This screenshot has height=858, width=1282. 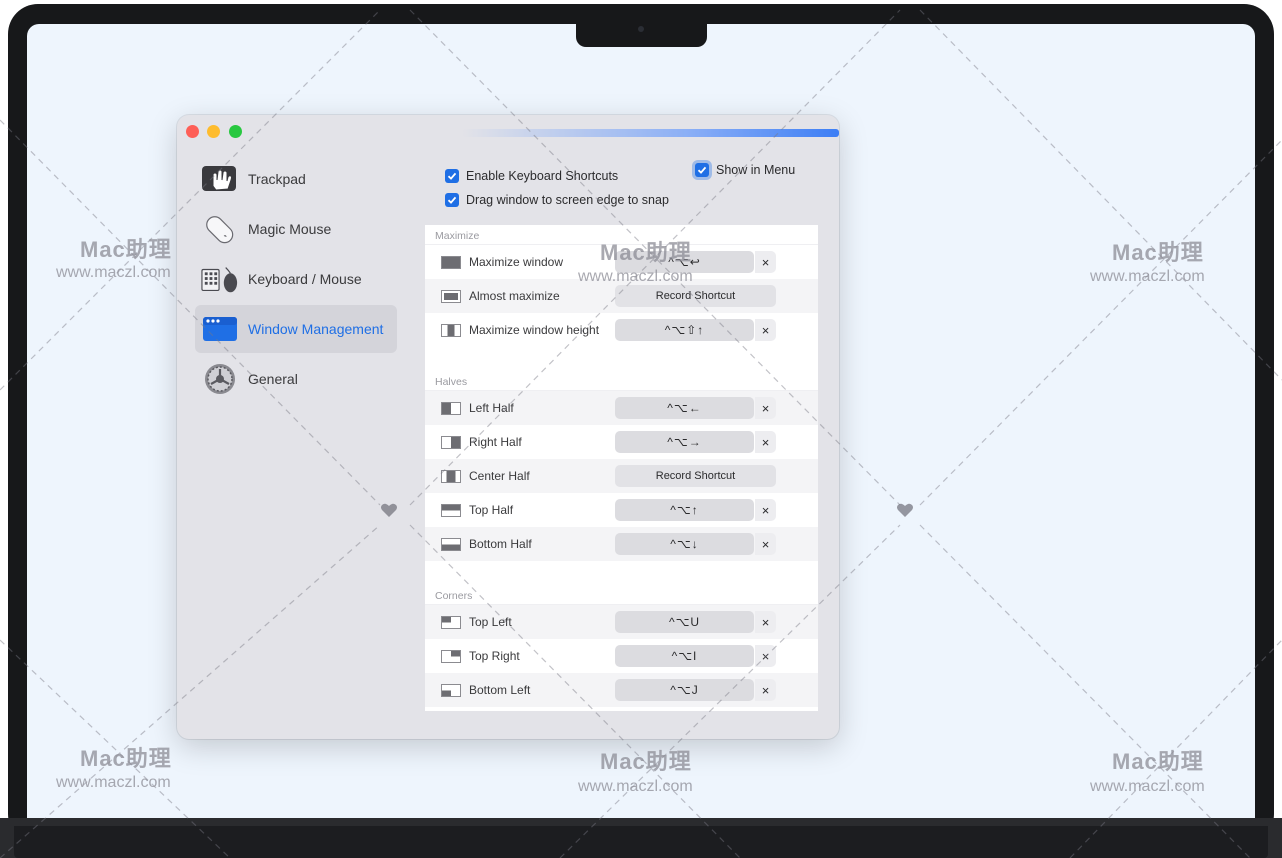 I want to click on almost-maximize-icon, so click(x=451, y=296).